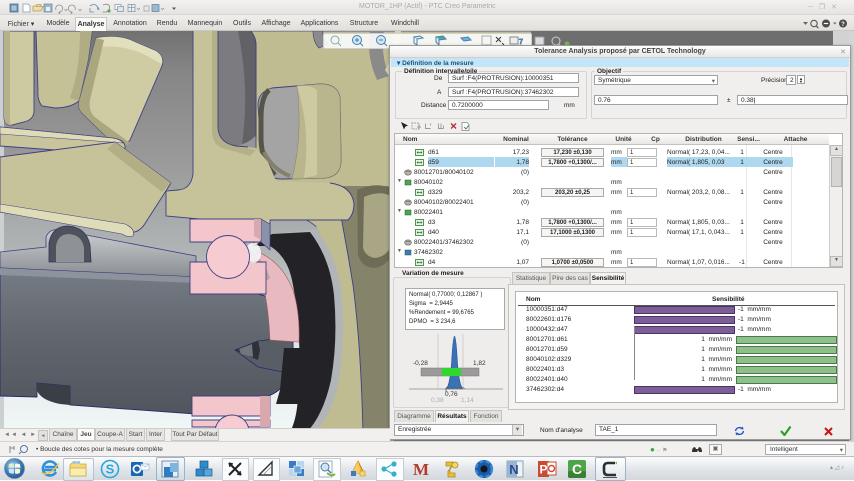 This screenshot has width=854, height=481. What do you see at coordinates (437, 400) in the screenshot?
I see `svg-text: 0,38` at bounding box center [437, 400].